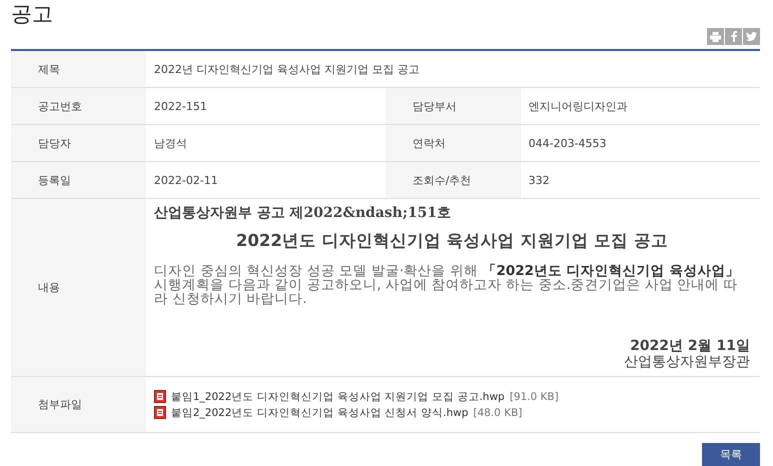 The height and width of the screenshot is (466, 773). I want to click on field-label: 등록일, so click(78, 180).